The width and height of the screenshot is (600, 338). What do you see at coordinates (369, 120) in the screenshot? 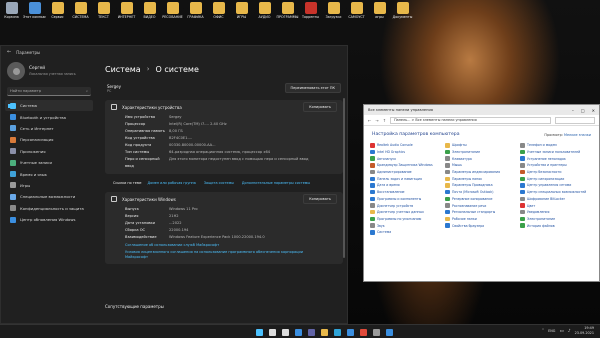
I see `back-icon: ←` at bounding box center [369, 120].